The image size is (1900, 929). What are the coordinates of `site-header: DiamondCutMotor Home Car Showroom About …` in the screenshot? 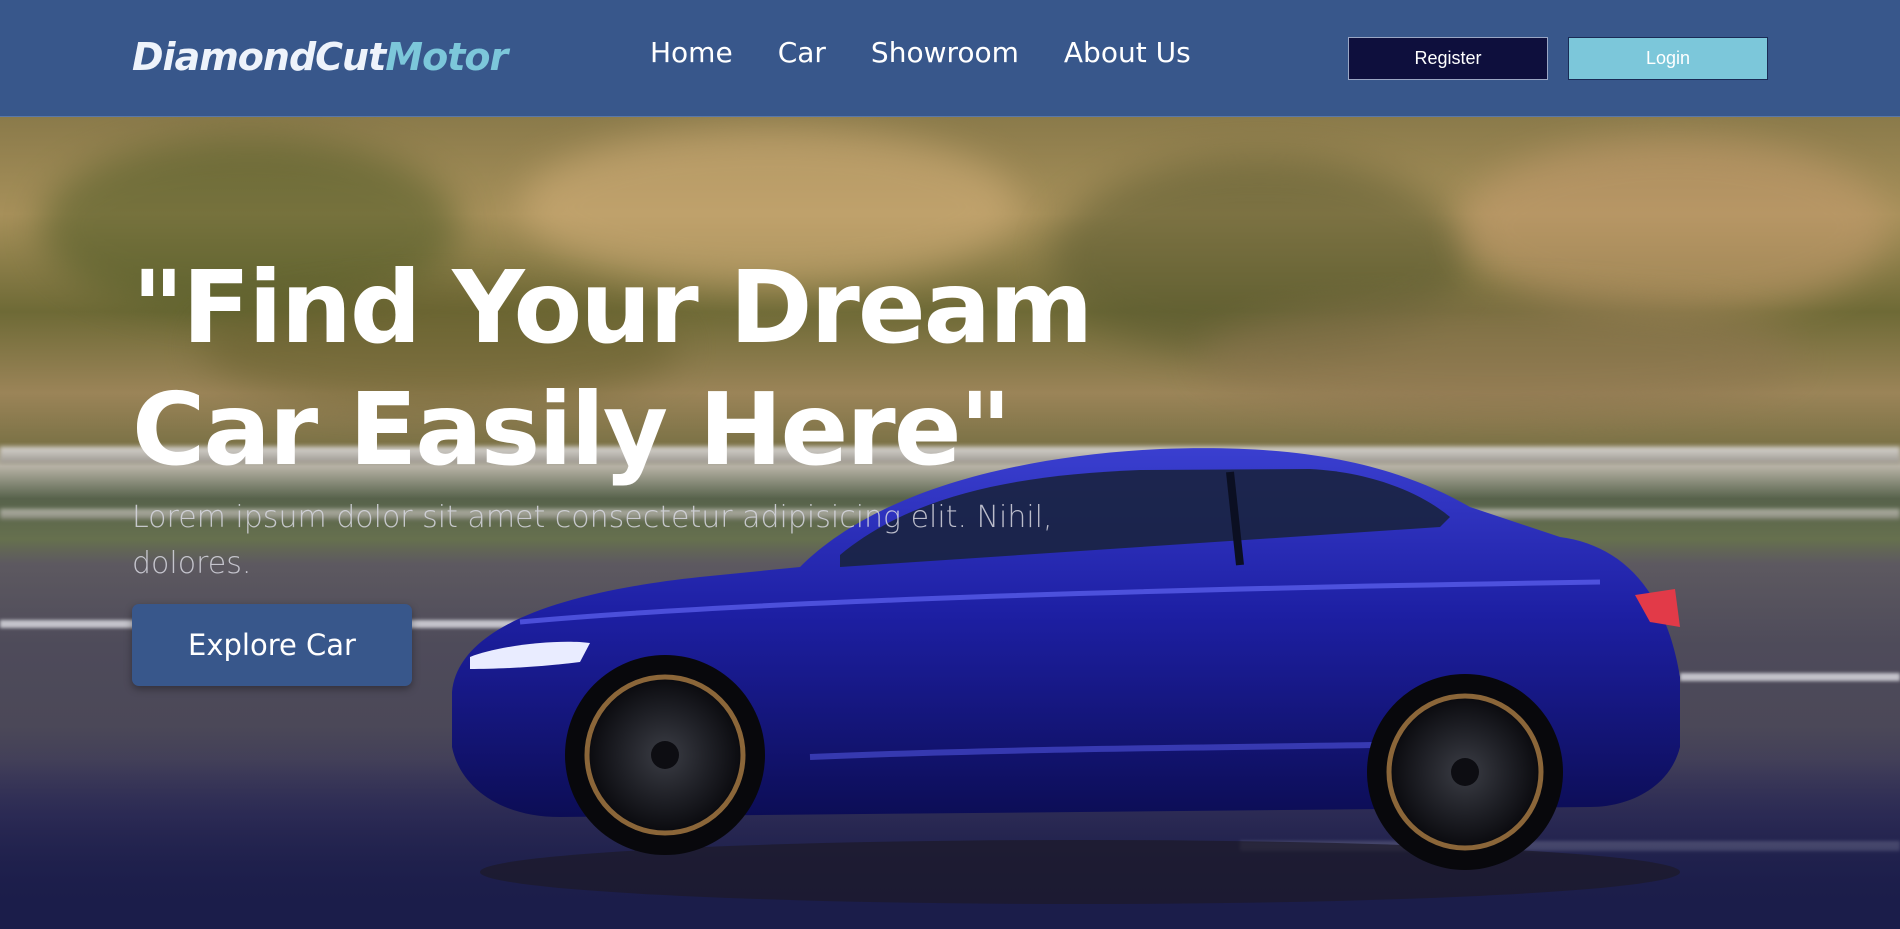 It's located at (950, 58).